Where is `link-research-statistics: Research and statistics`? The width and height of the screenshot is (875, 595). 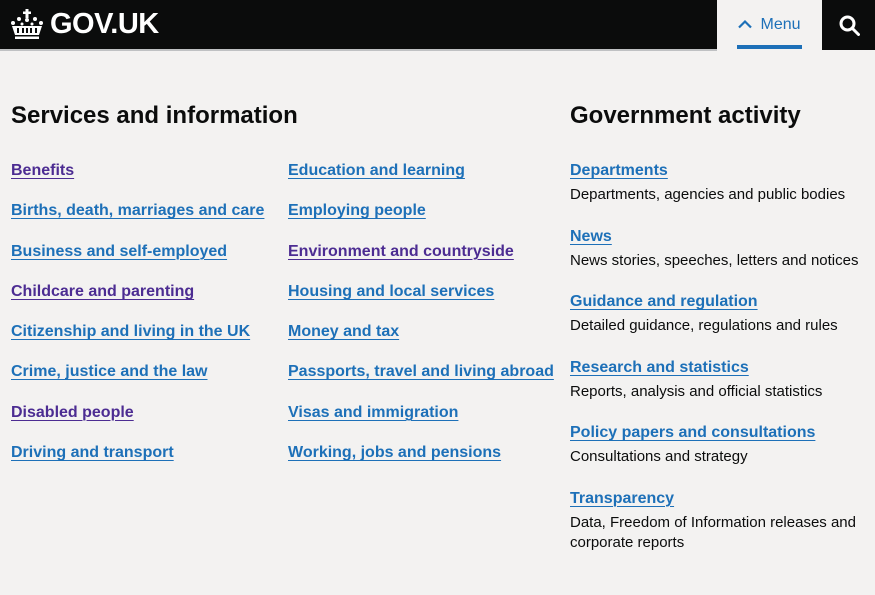 link-research-statistics: Research and statistics is located at coordinates (659, 368).